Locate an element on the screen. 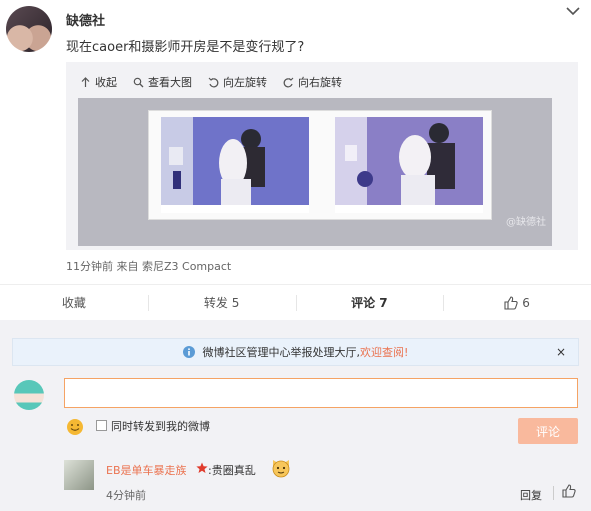  repost-label: 转发 5 is located at coordinates (221, 303).